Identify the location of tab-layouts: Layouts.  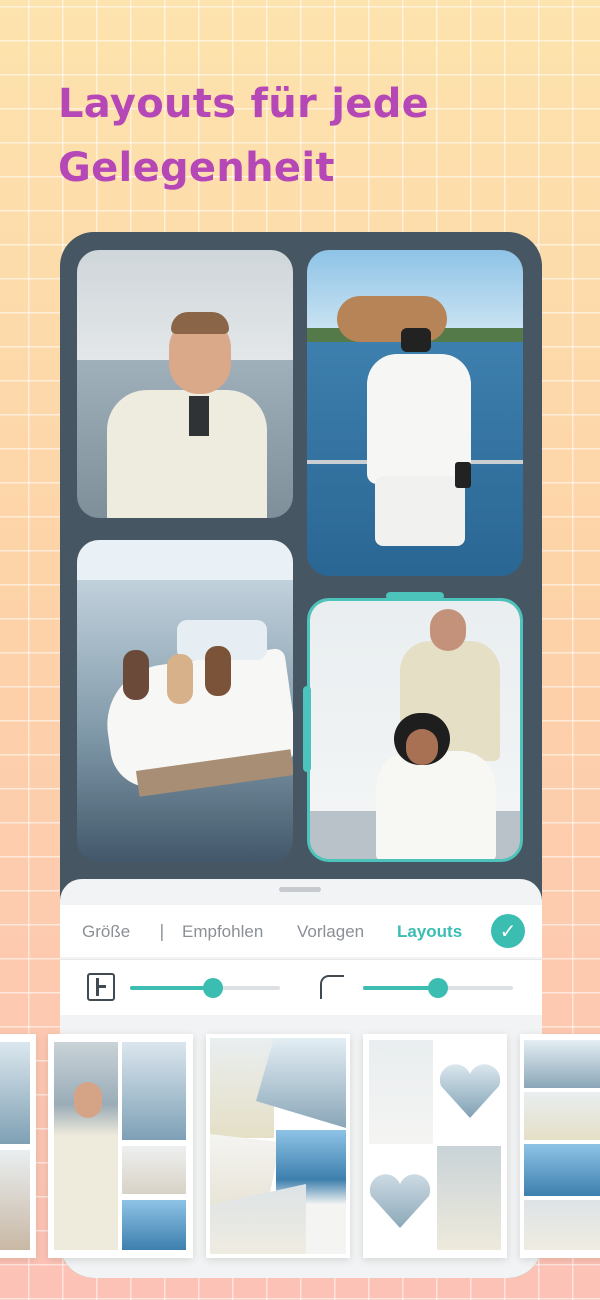
(429, 932).